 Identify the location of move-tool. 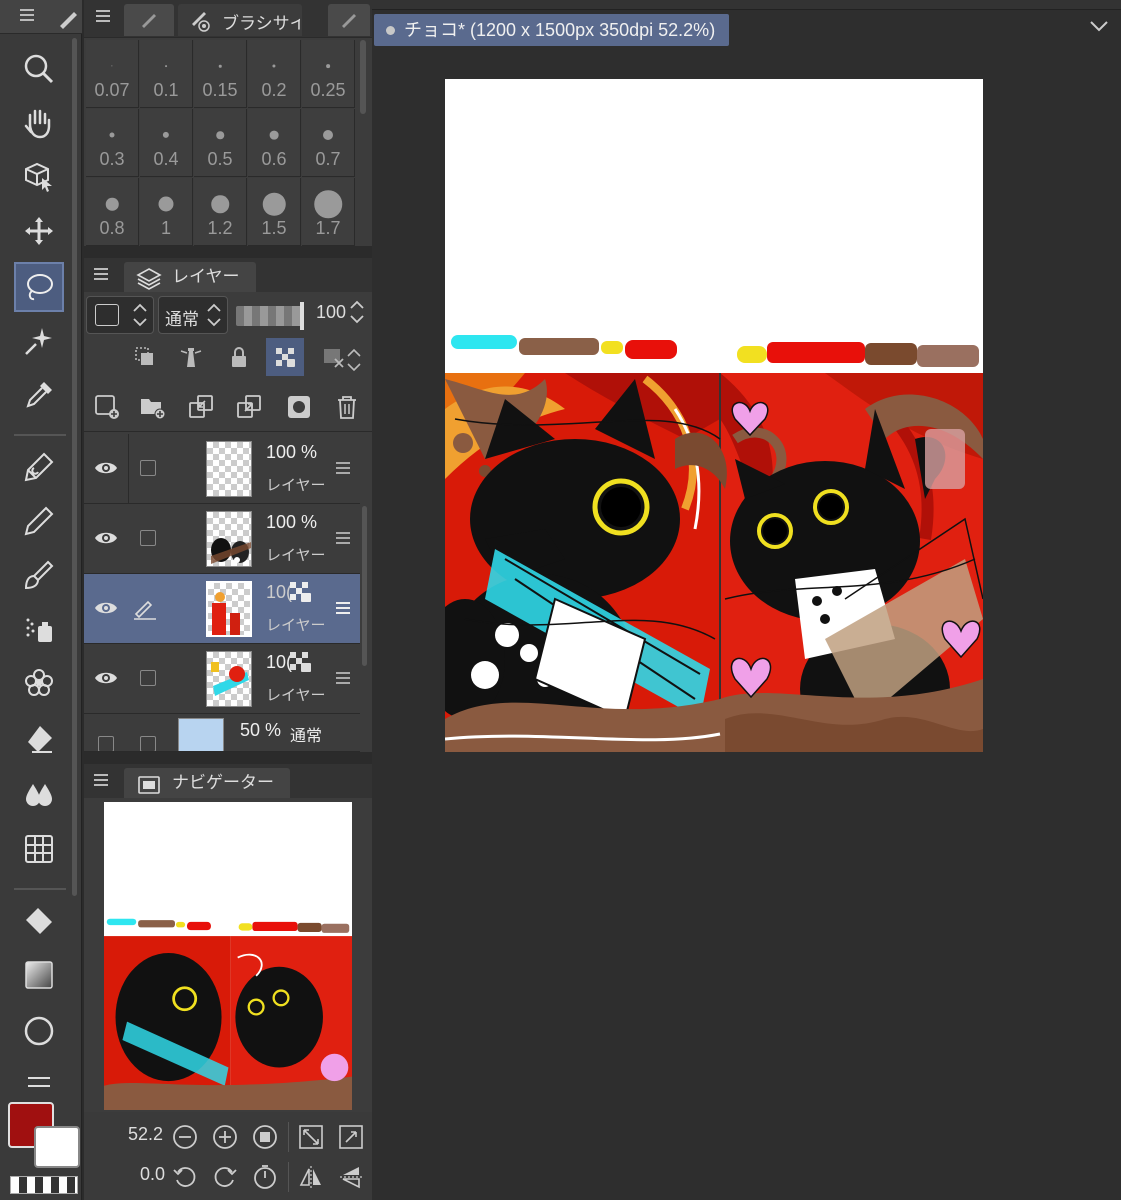
(39, 231).